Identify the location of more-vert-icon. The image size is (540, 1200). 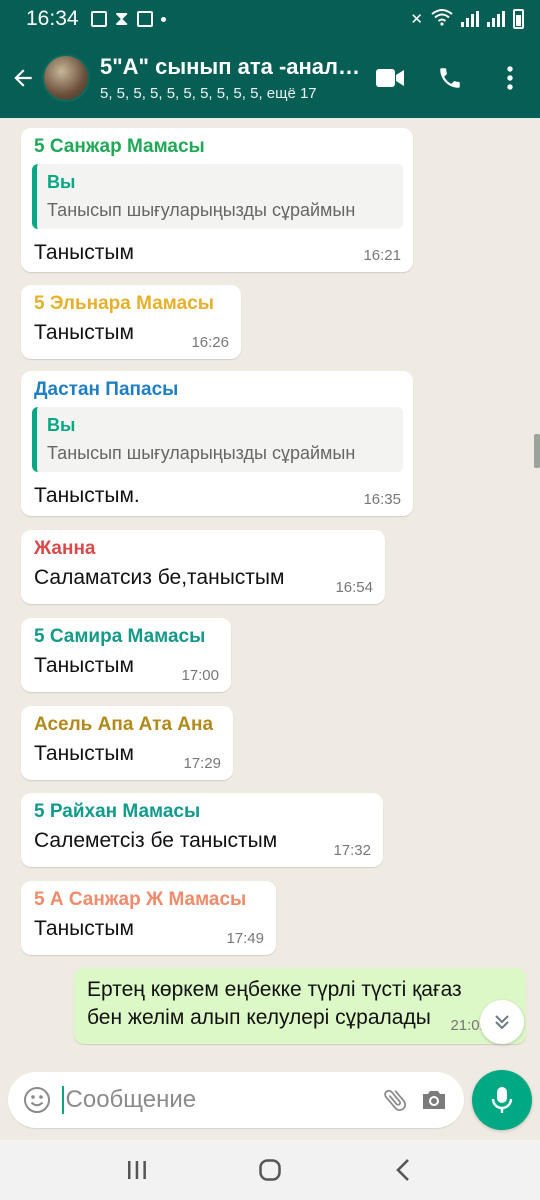
(510, 78).